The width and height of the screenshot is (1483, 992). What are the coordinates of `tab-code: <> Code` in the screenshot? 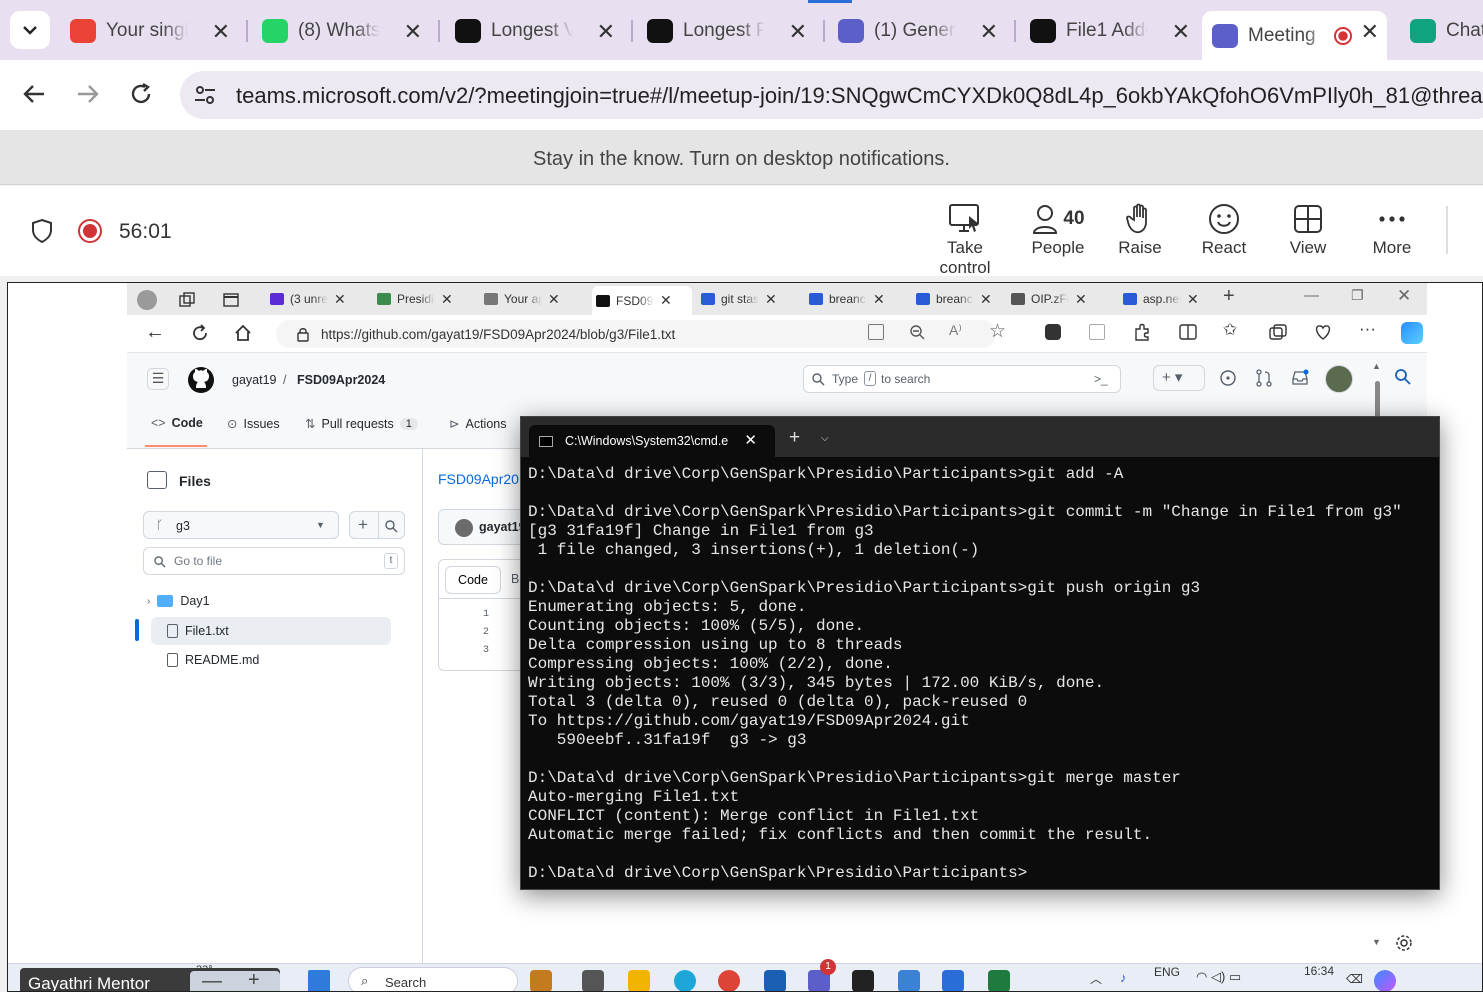 It's located at (177, 423).